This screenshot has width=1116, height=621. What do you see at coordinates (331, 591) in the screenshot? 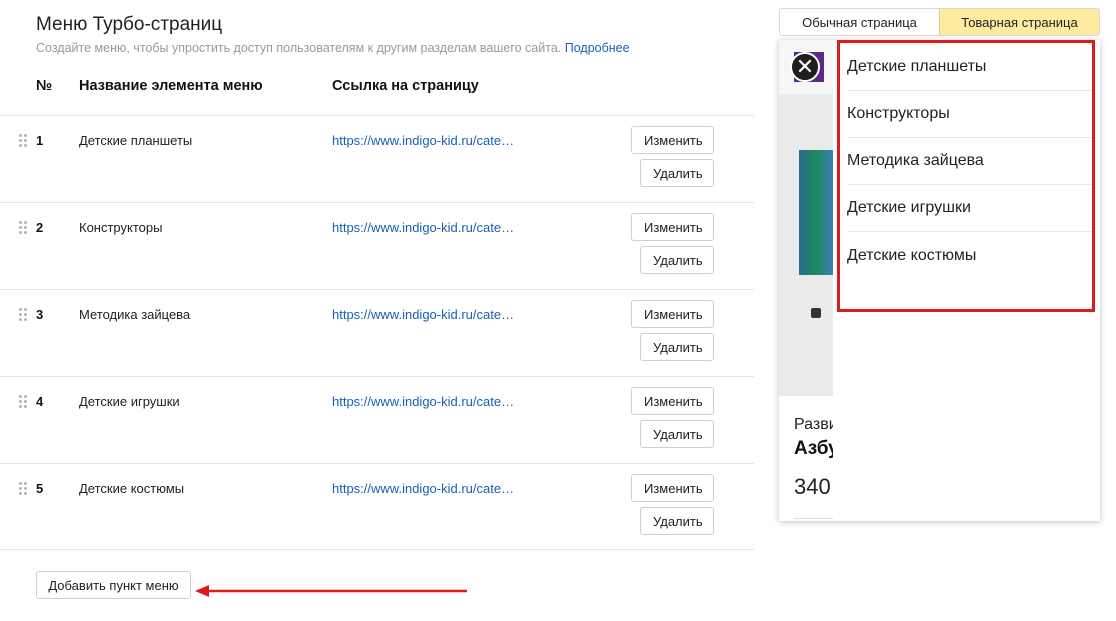
I see `annotation-arrow-icon` at bounding box center [331, 591].